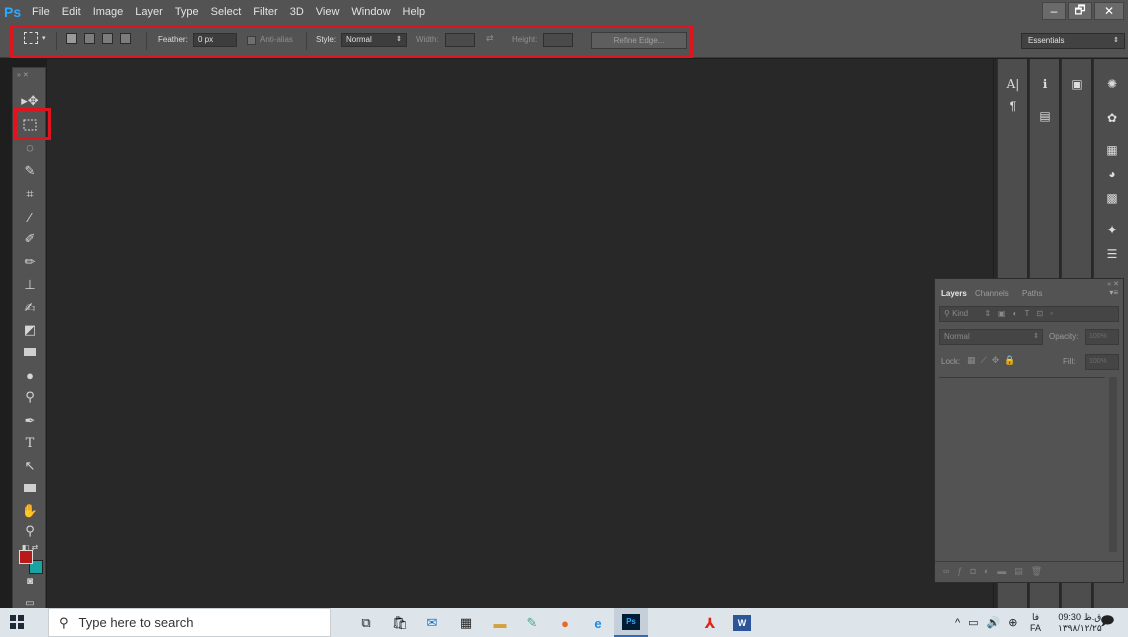 The image size is (1128, 637). What do you see at coordinates (1112, 174) in the screenshot?
I see `adjustments-panel-icon: ◕` at bounding box center [1112, 174].